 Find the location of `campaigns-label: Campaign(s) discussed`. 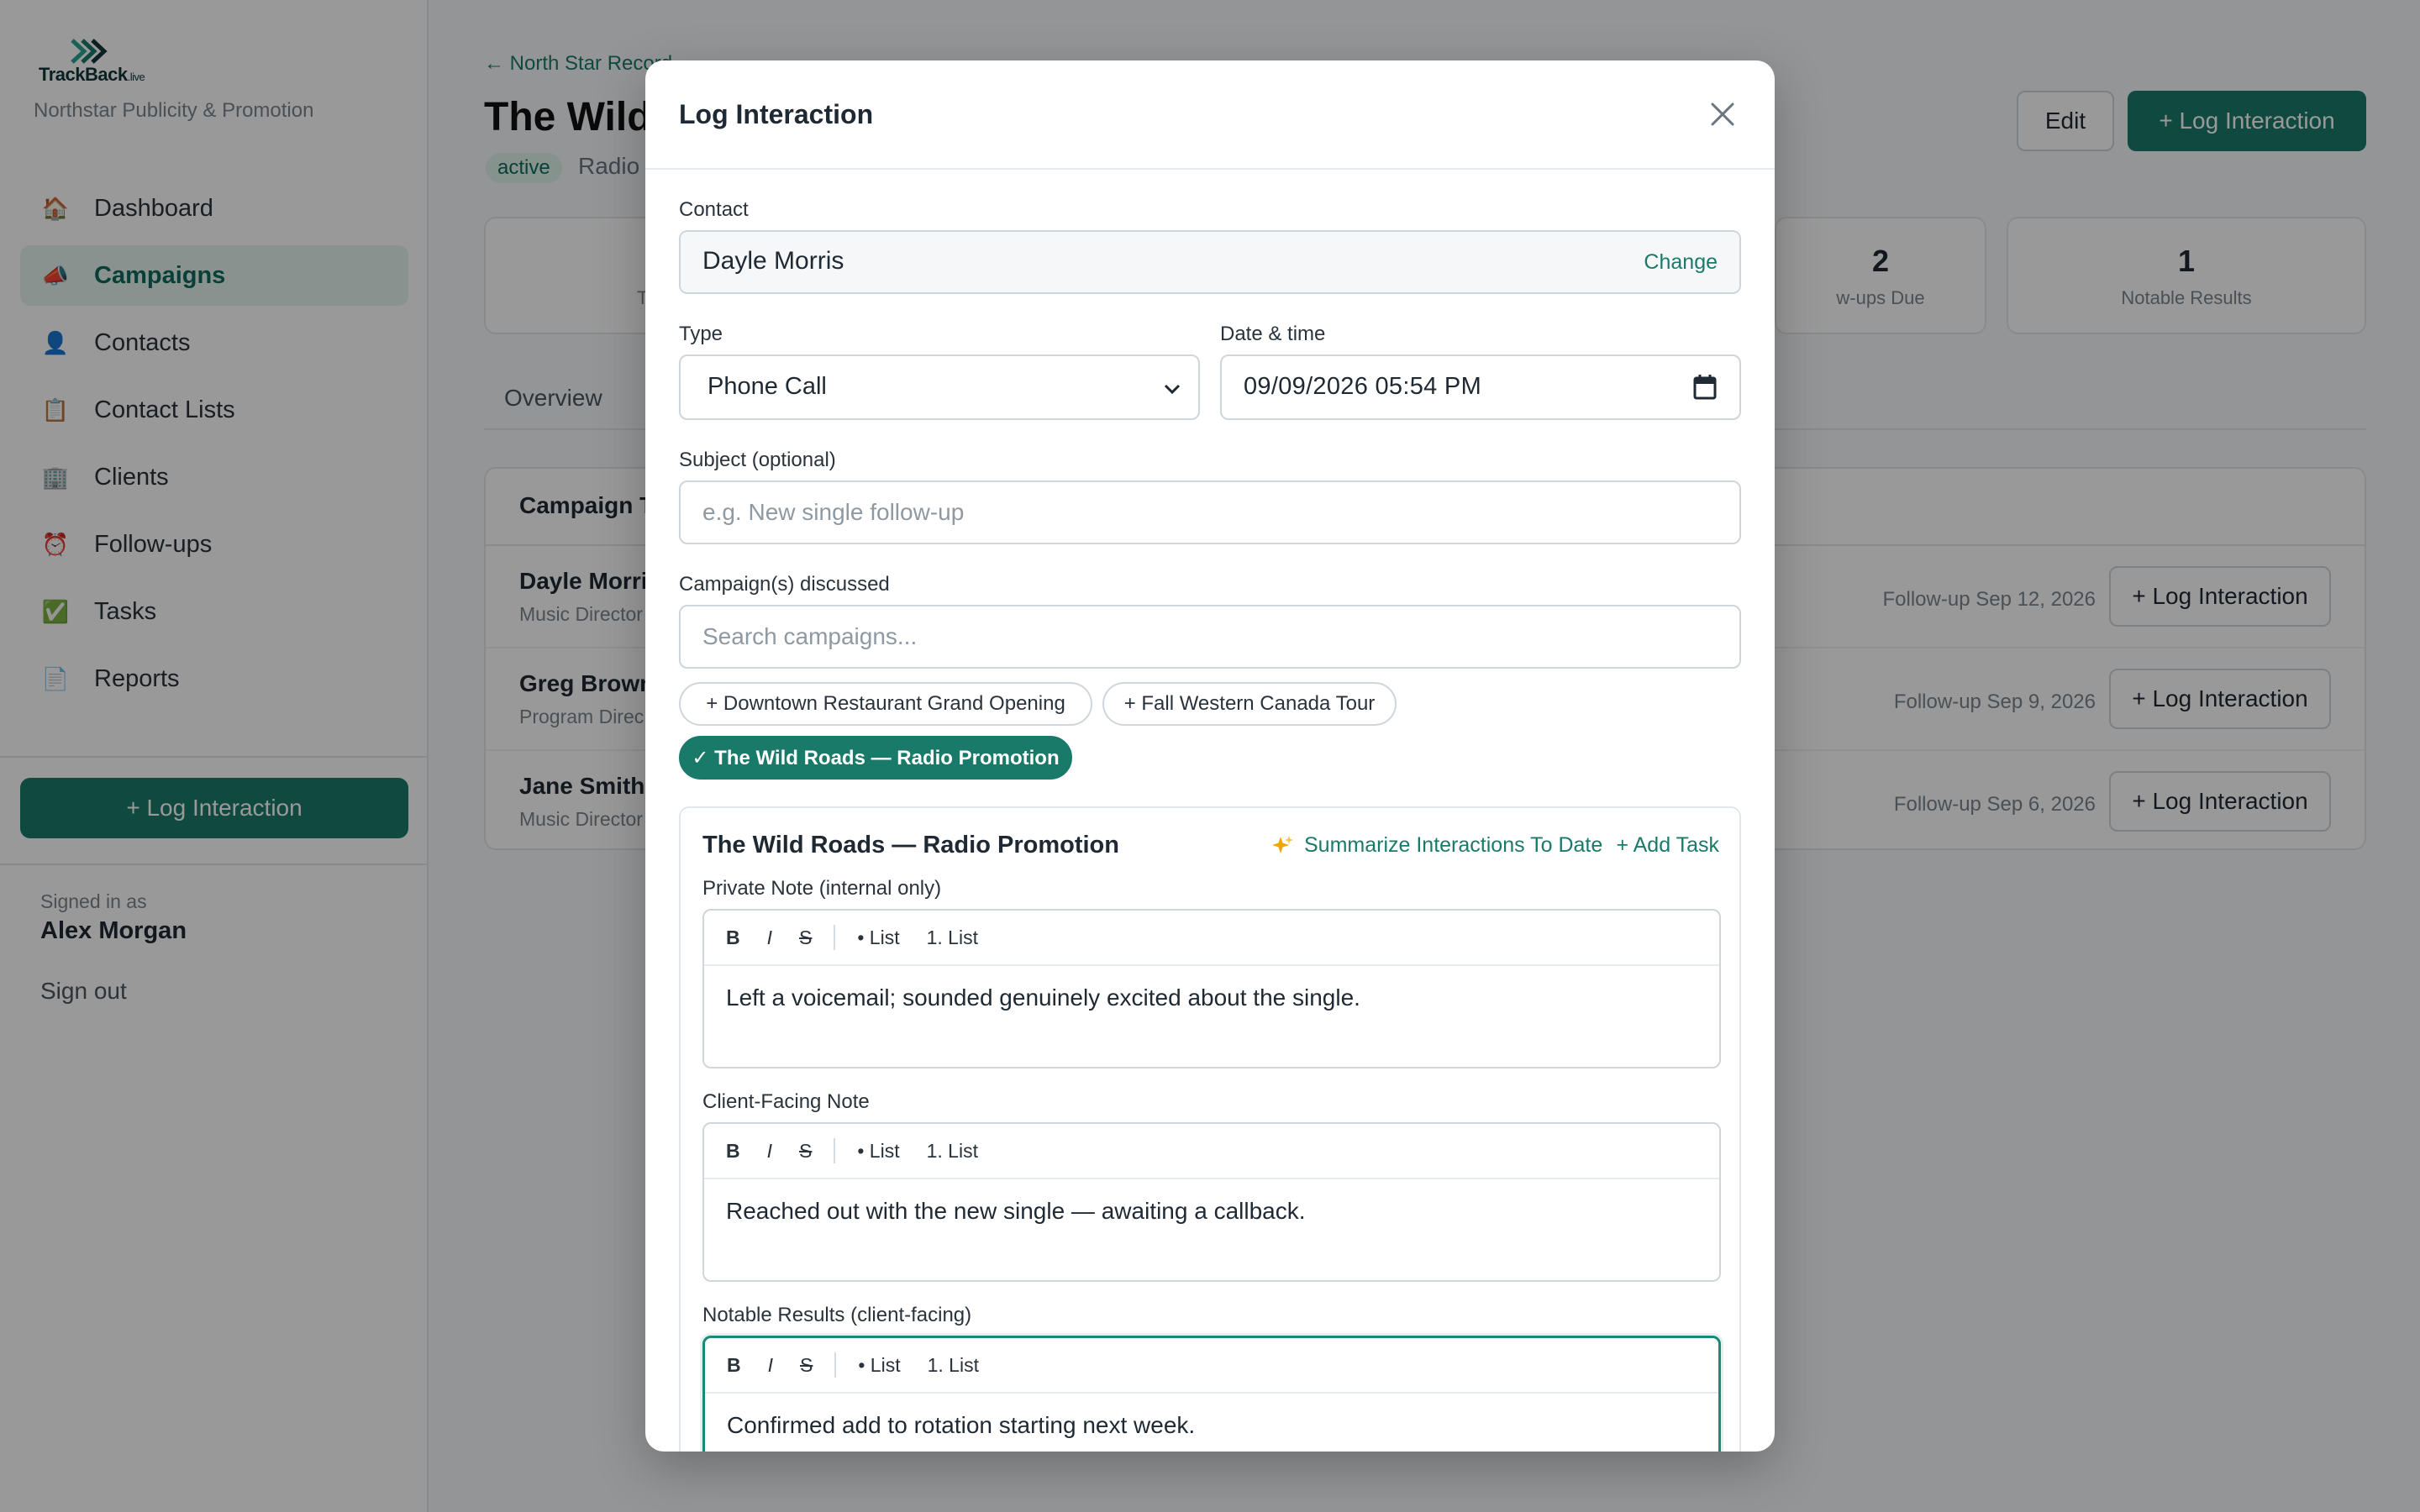

campaigns-label: Campaign(s) discussed is located at coordinates (784, 584).